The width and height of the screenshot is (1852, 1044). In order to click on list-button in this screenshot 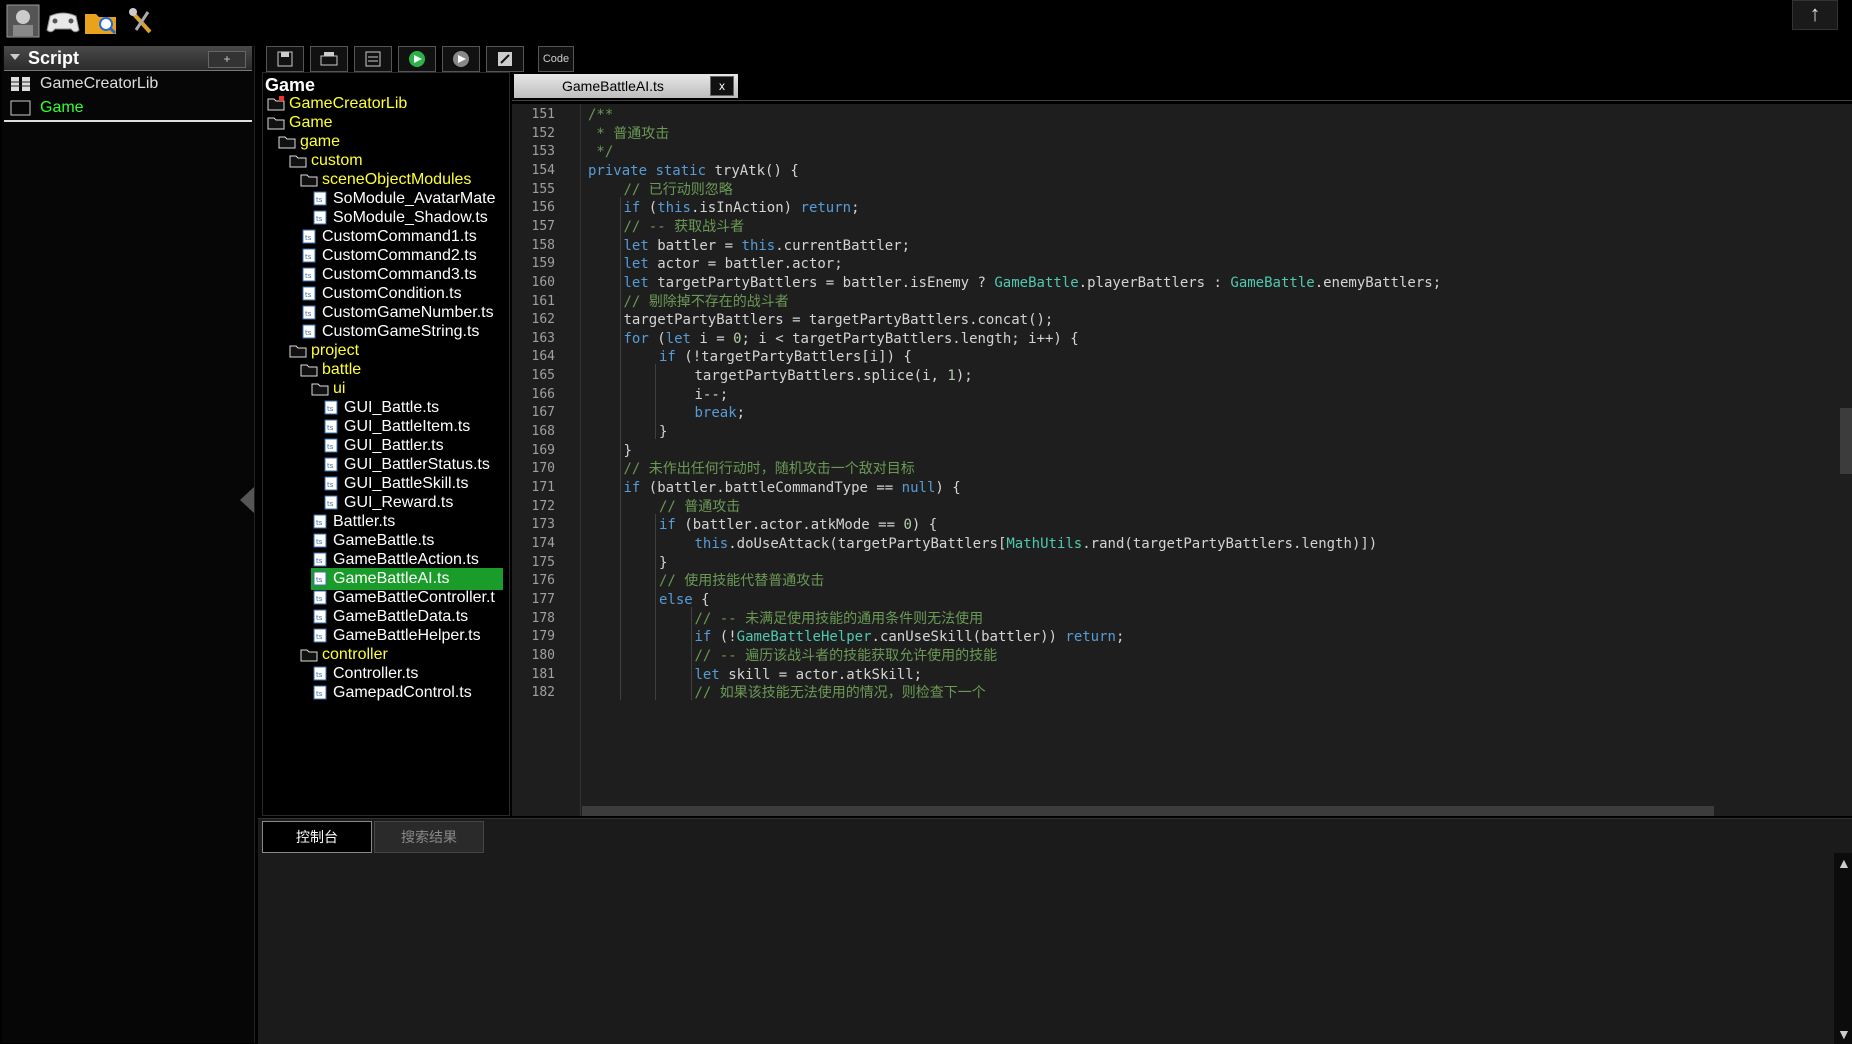, I will do `click(373, 59)`.